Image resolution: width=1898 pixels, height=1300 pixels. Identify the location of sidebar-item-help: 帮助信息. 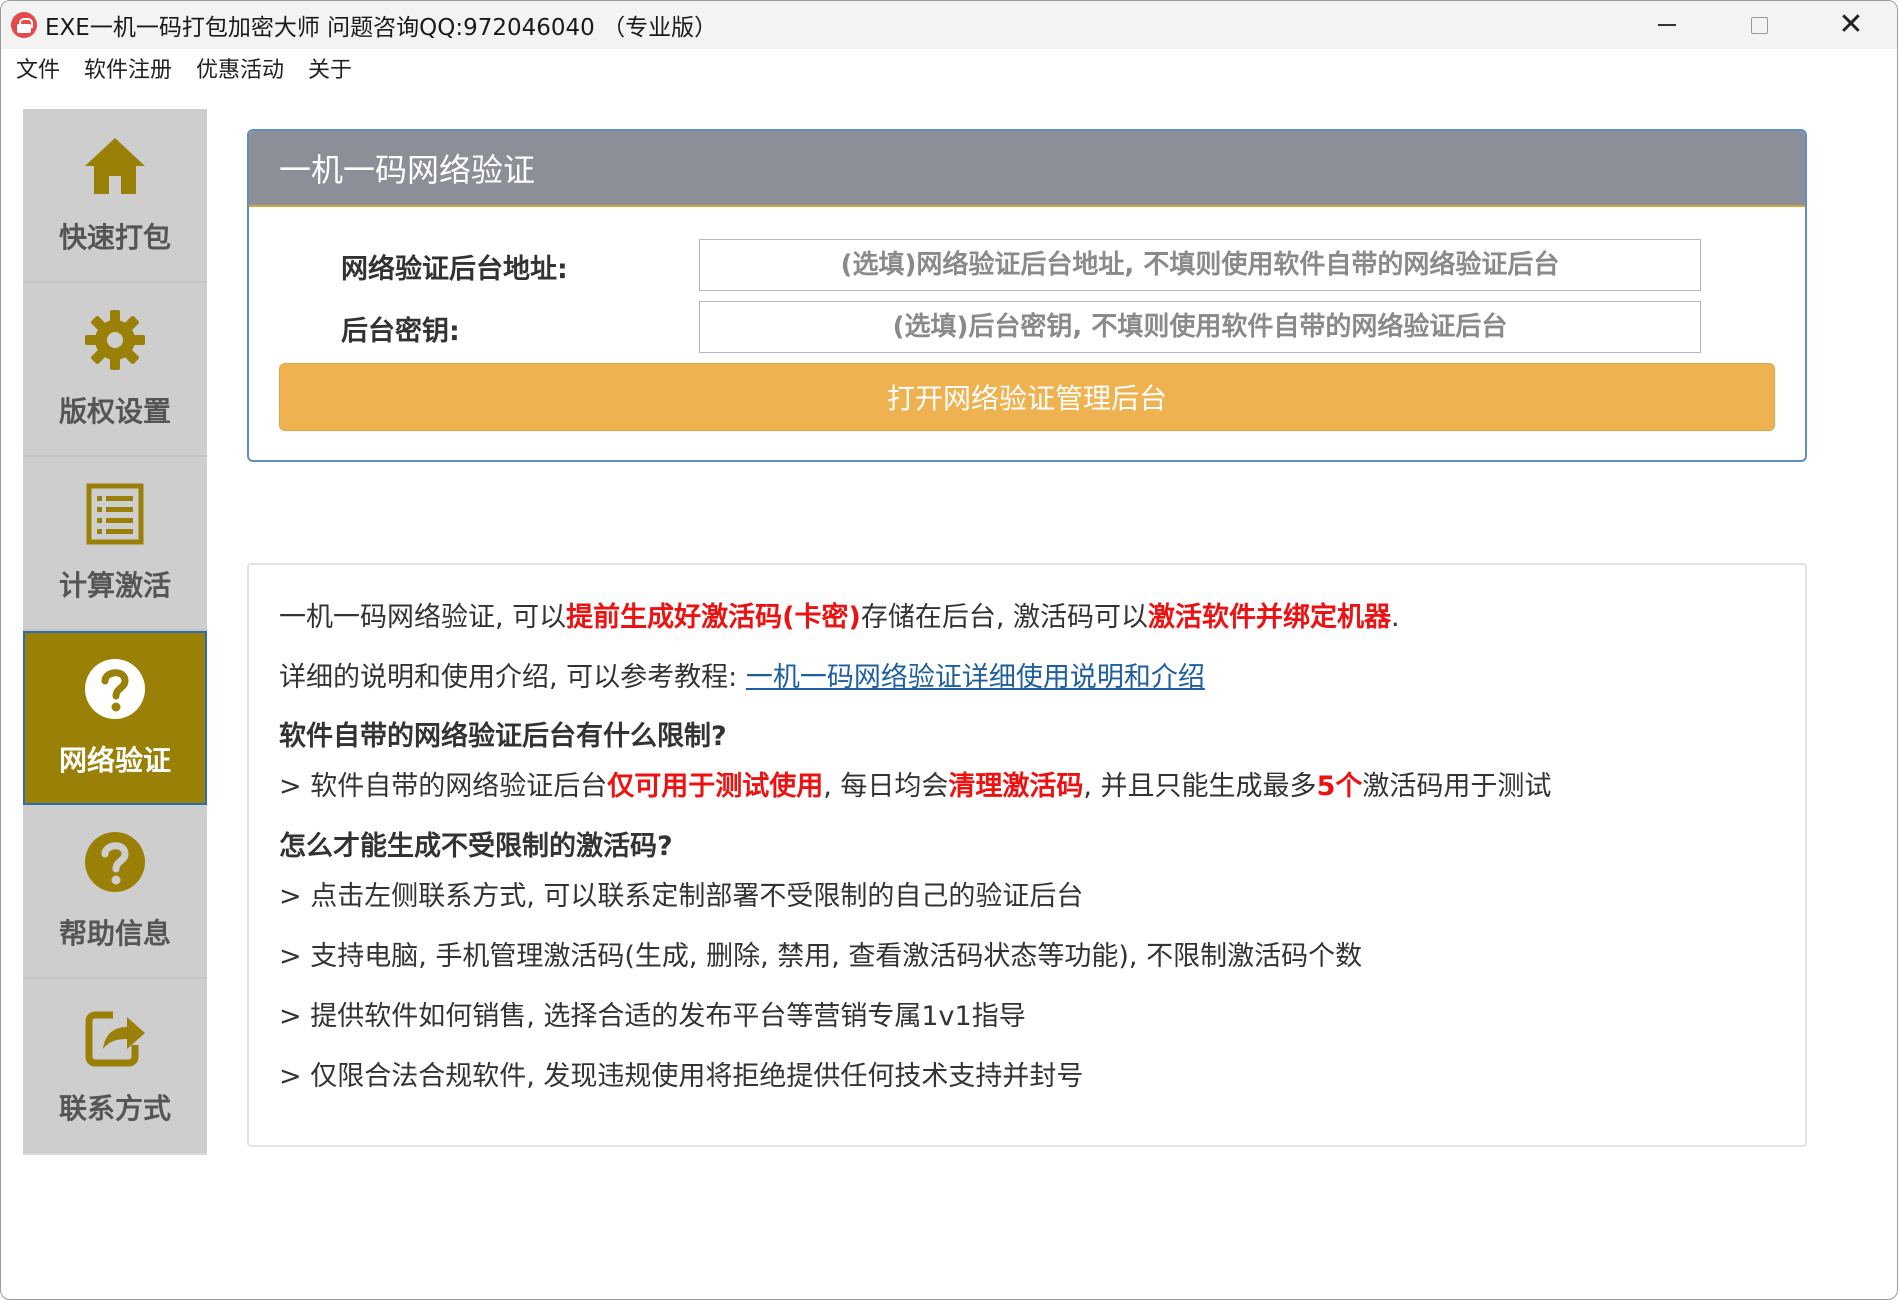
(115, 892).